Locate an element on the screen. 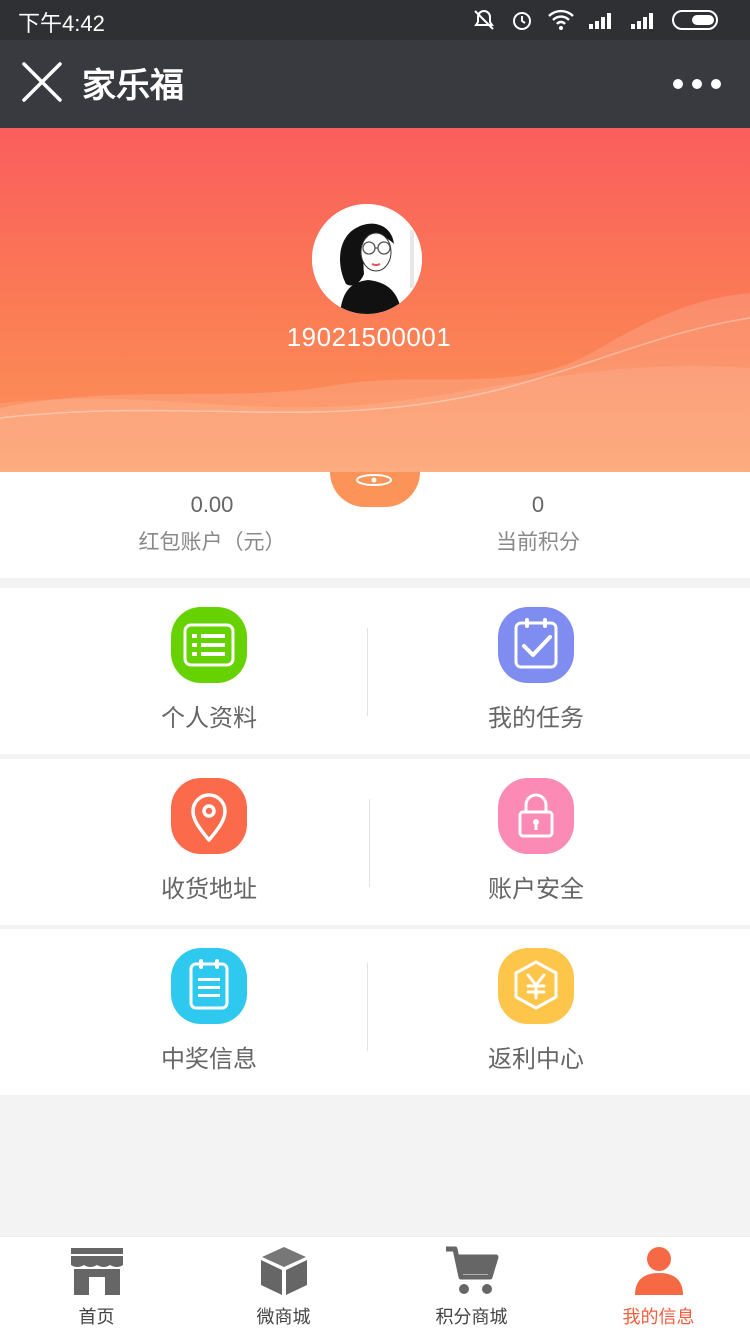  tab-home: 首页 is located at coordinates (96, 1285).